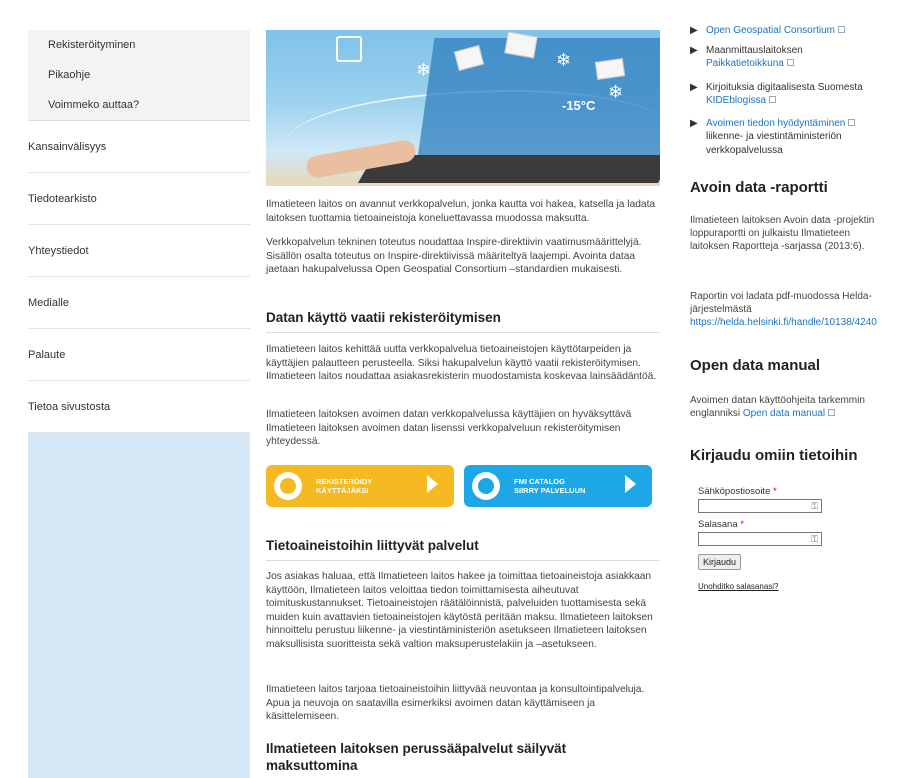 The height and width of the screenshot is (778, 900). What do you see at coordinates (139, 147) in the screenshot?
I see `sidebar-item-kansainvalisyys: Kansainvälisyys` at bounding box center [139, 147].